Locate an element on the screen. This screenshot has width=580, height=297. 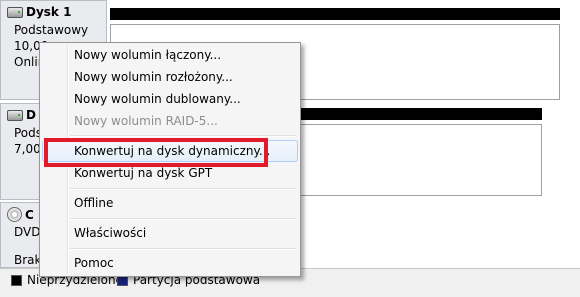
disk-1-unallocated-bar is located at coordinates (335, 14).